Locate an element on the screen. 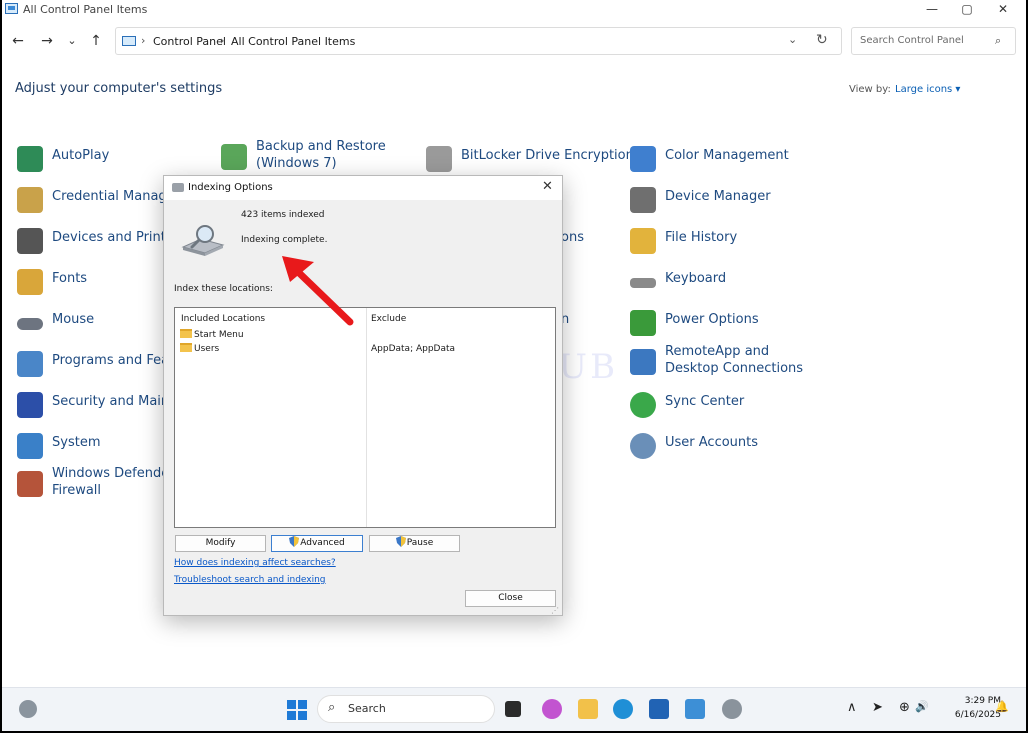 The width and height of the screenshot is (1028, 733). list-item: Start Menu is located at coordinates (212, 334).